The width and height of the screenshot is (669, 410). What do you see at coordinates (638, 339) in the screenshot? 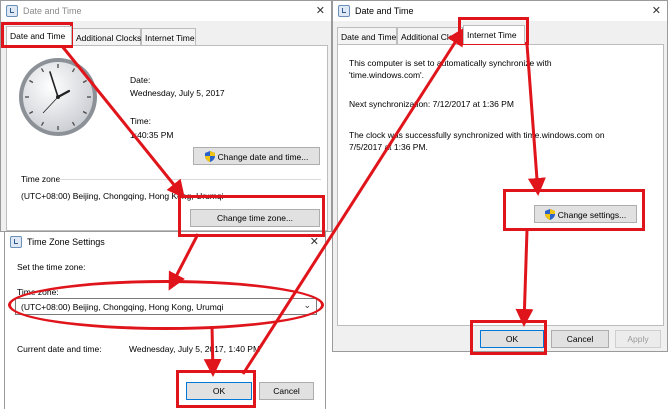
I see `right-apply-button: Apply` at bounding box center [638, 339].